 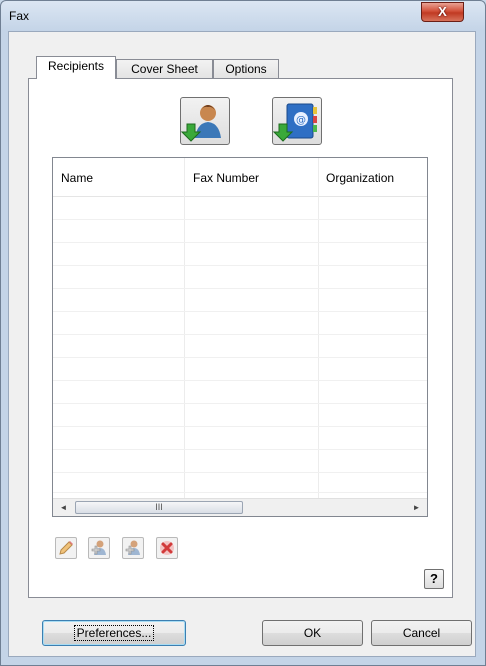 I want to click on table-header: Name Fax Number Organization, so click(x=240, y=177).